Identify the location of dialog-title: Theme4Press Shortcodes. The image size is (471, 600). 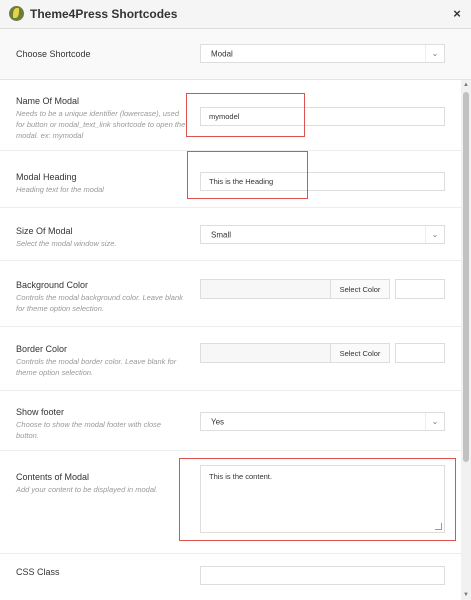
(104, 14).